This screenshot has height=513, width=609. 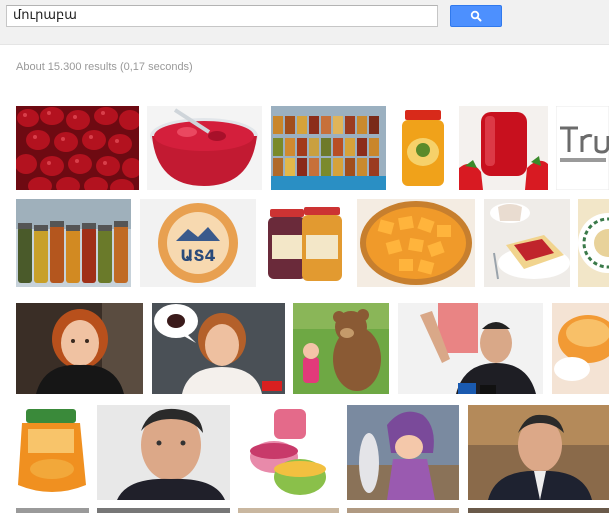 What do you see at coordinates (582, 148) in the screenshot?
I see `image-logo-partial` at bounding box center [582, 148].